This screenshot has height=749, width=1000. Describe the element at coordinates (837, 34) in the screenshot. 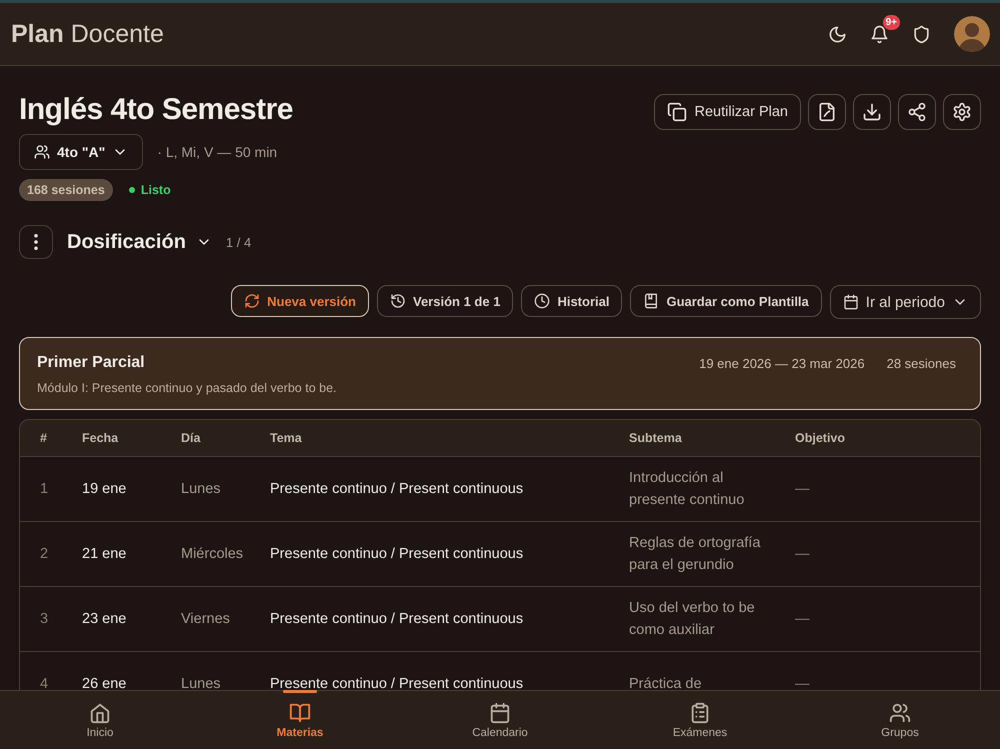

I see `moon-icon` at that location.